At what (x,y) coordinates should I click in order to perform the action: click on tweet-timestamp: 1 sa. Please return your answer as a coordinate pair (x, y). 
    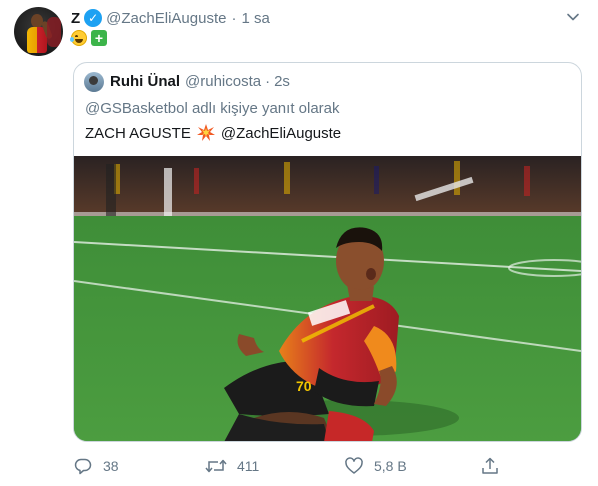
    Looking at the image, I should click on (255, 18).